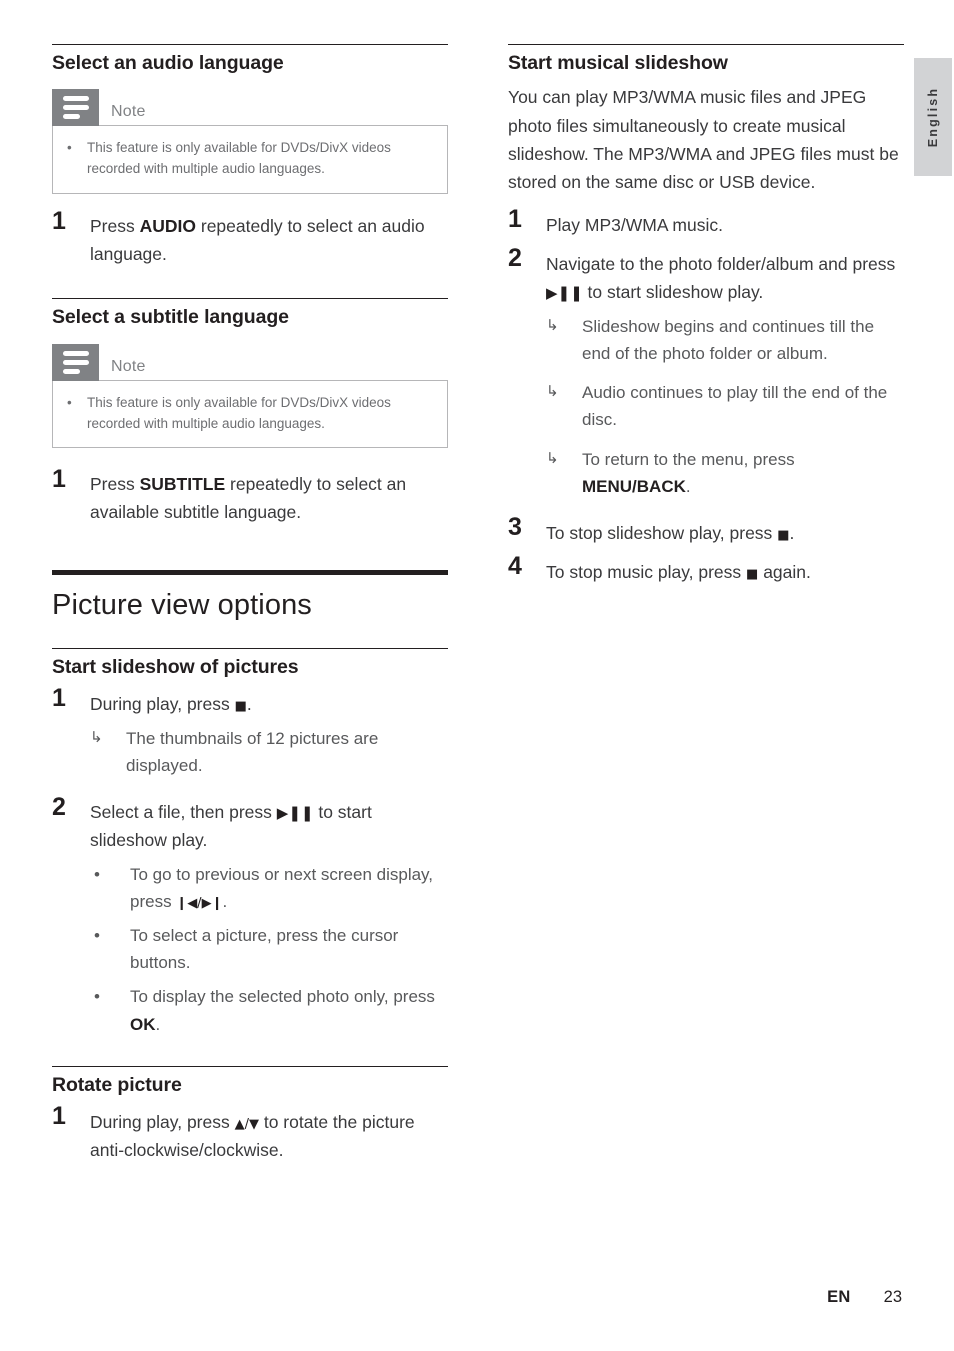 The image size is (954, 1351). What do you see at coordinates (162, 704) in the screenshot?
I see `step-text-before: During play, press` at bounding box center [162, 704].